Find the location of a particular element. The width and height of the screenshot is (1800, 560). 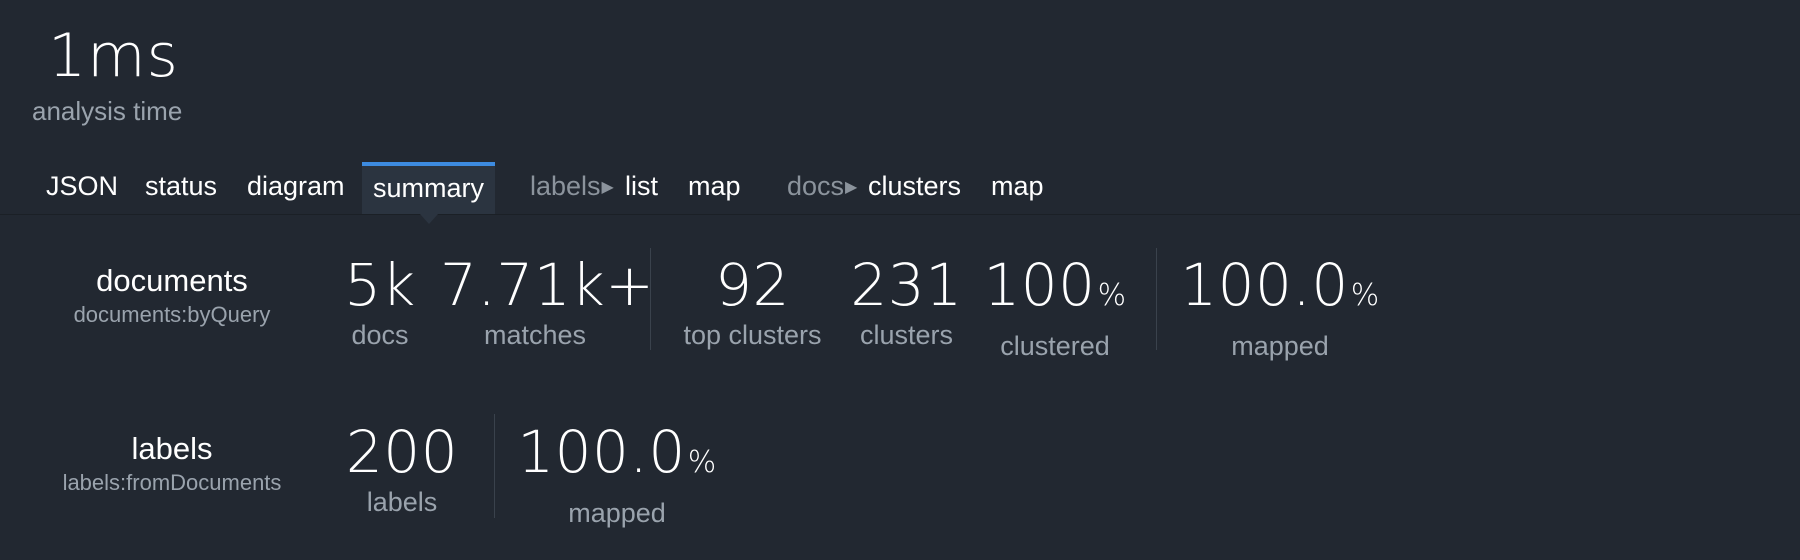

stat-matches-value: 7.71k+ is located at coordinates (547, 285).